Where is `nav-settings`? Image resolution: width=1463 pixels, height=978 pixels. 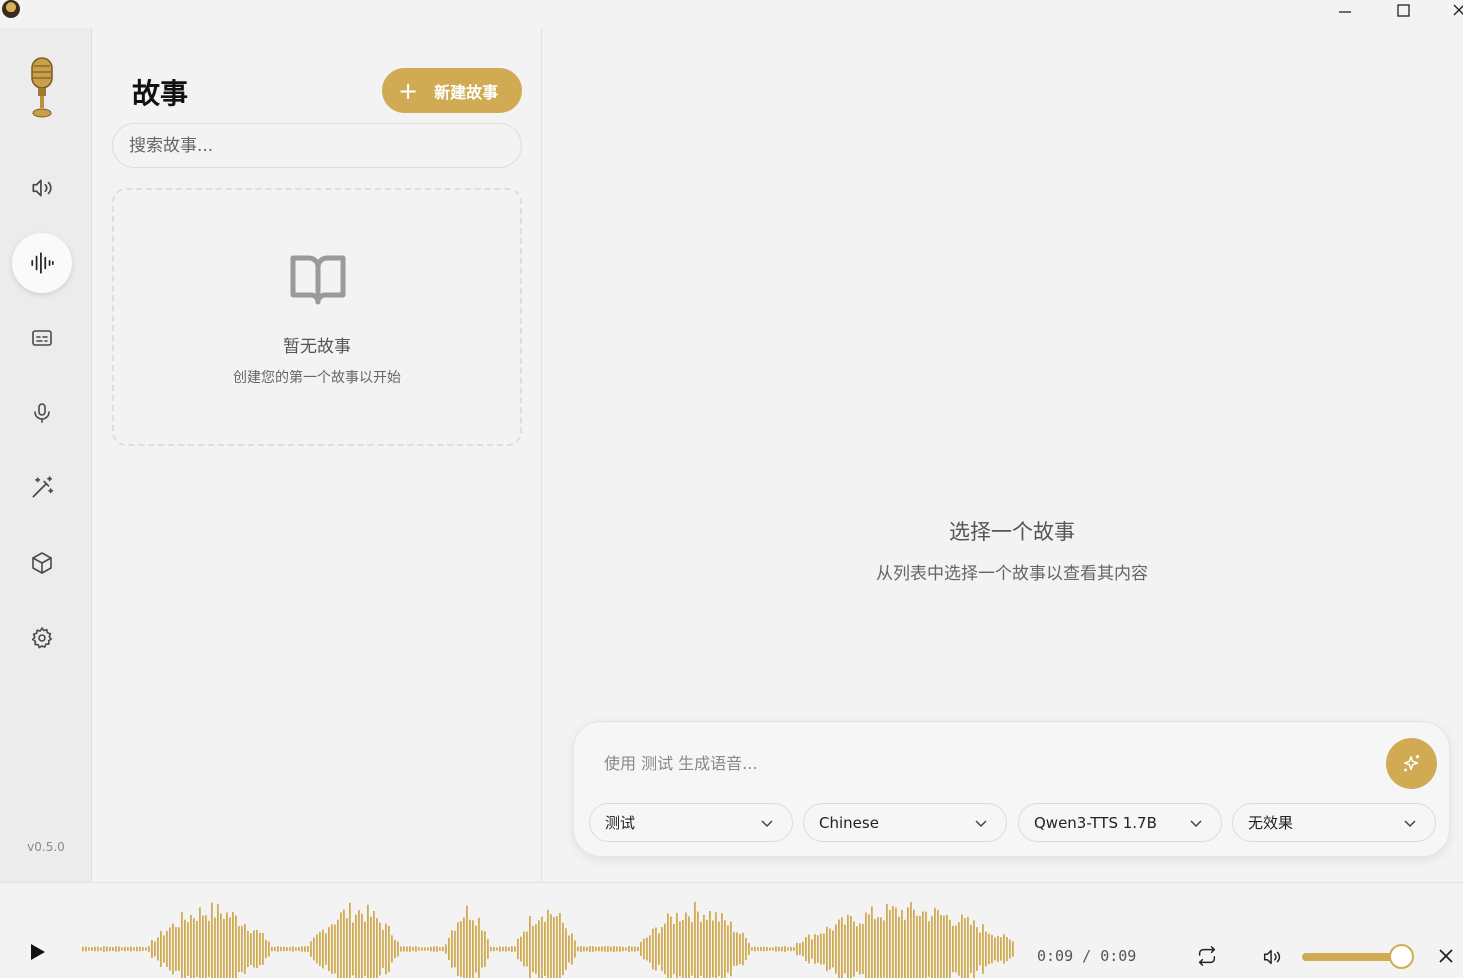 nav-settings is located at coordinates (42, 638).